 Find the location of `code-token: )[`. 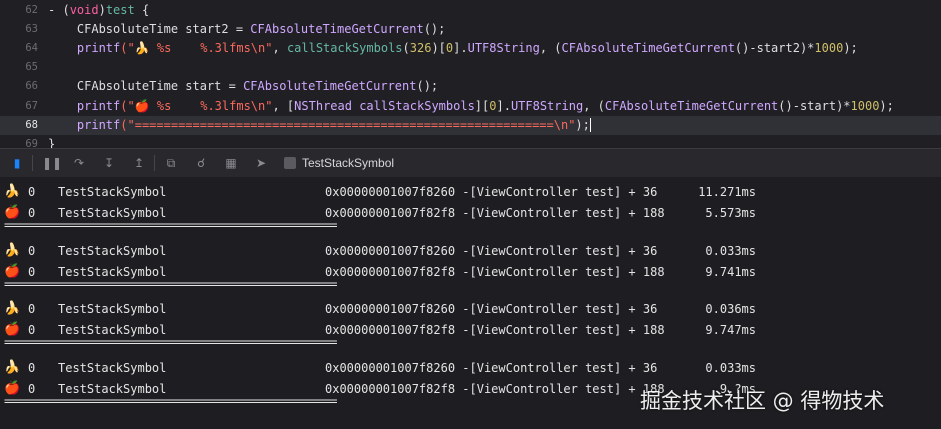

code-token: )[ is located at coordinates (438, 48).